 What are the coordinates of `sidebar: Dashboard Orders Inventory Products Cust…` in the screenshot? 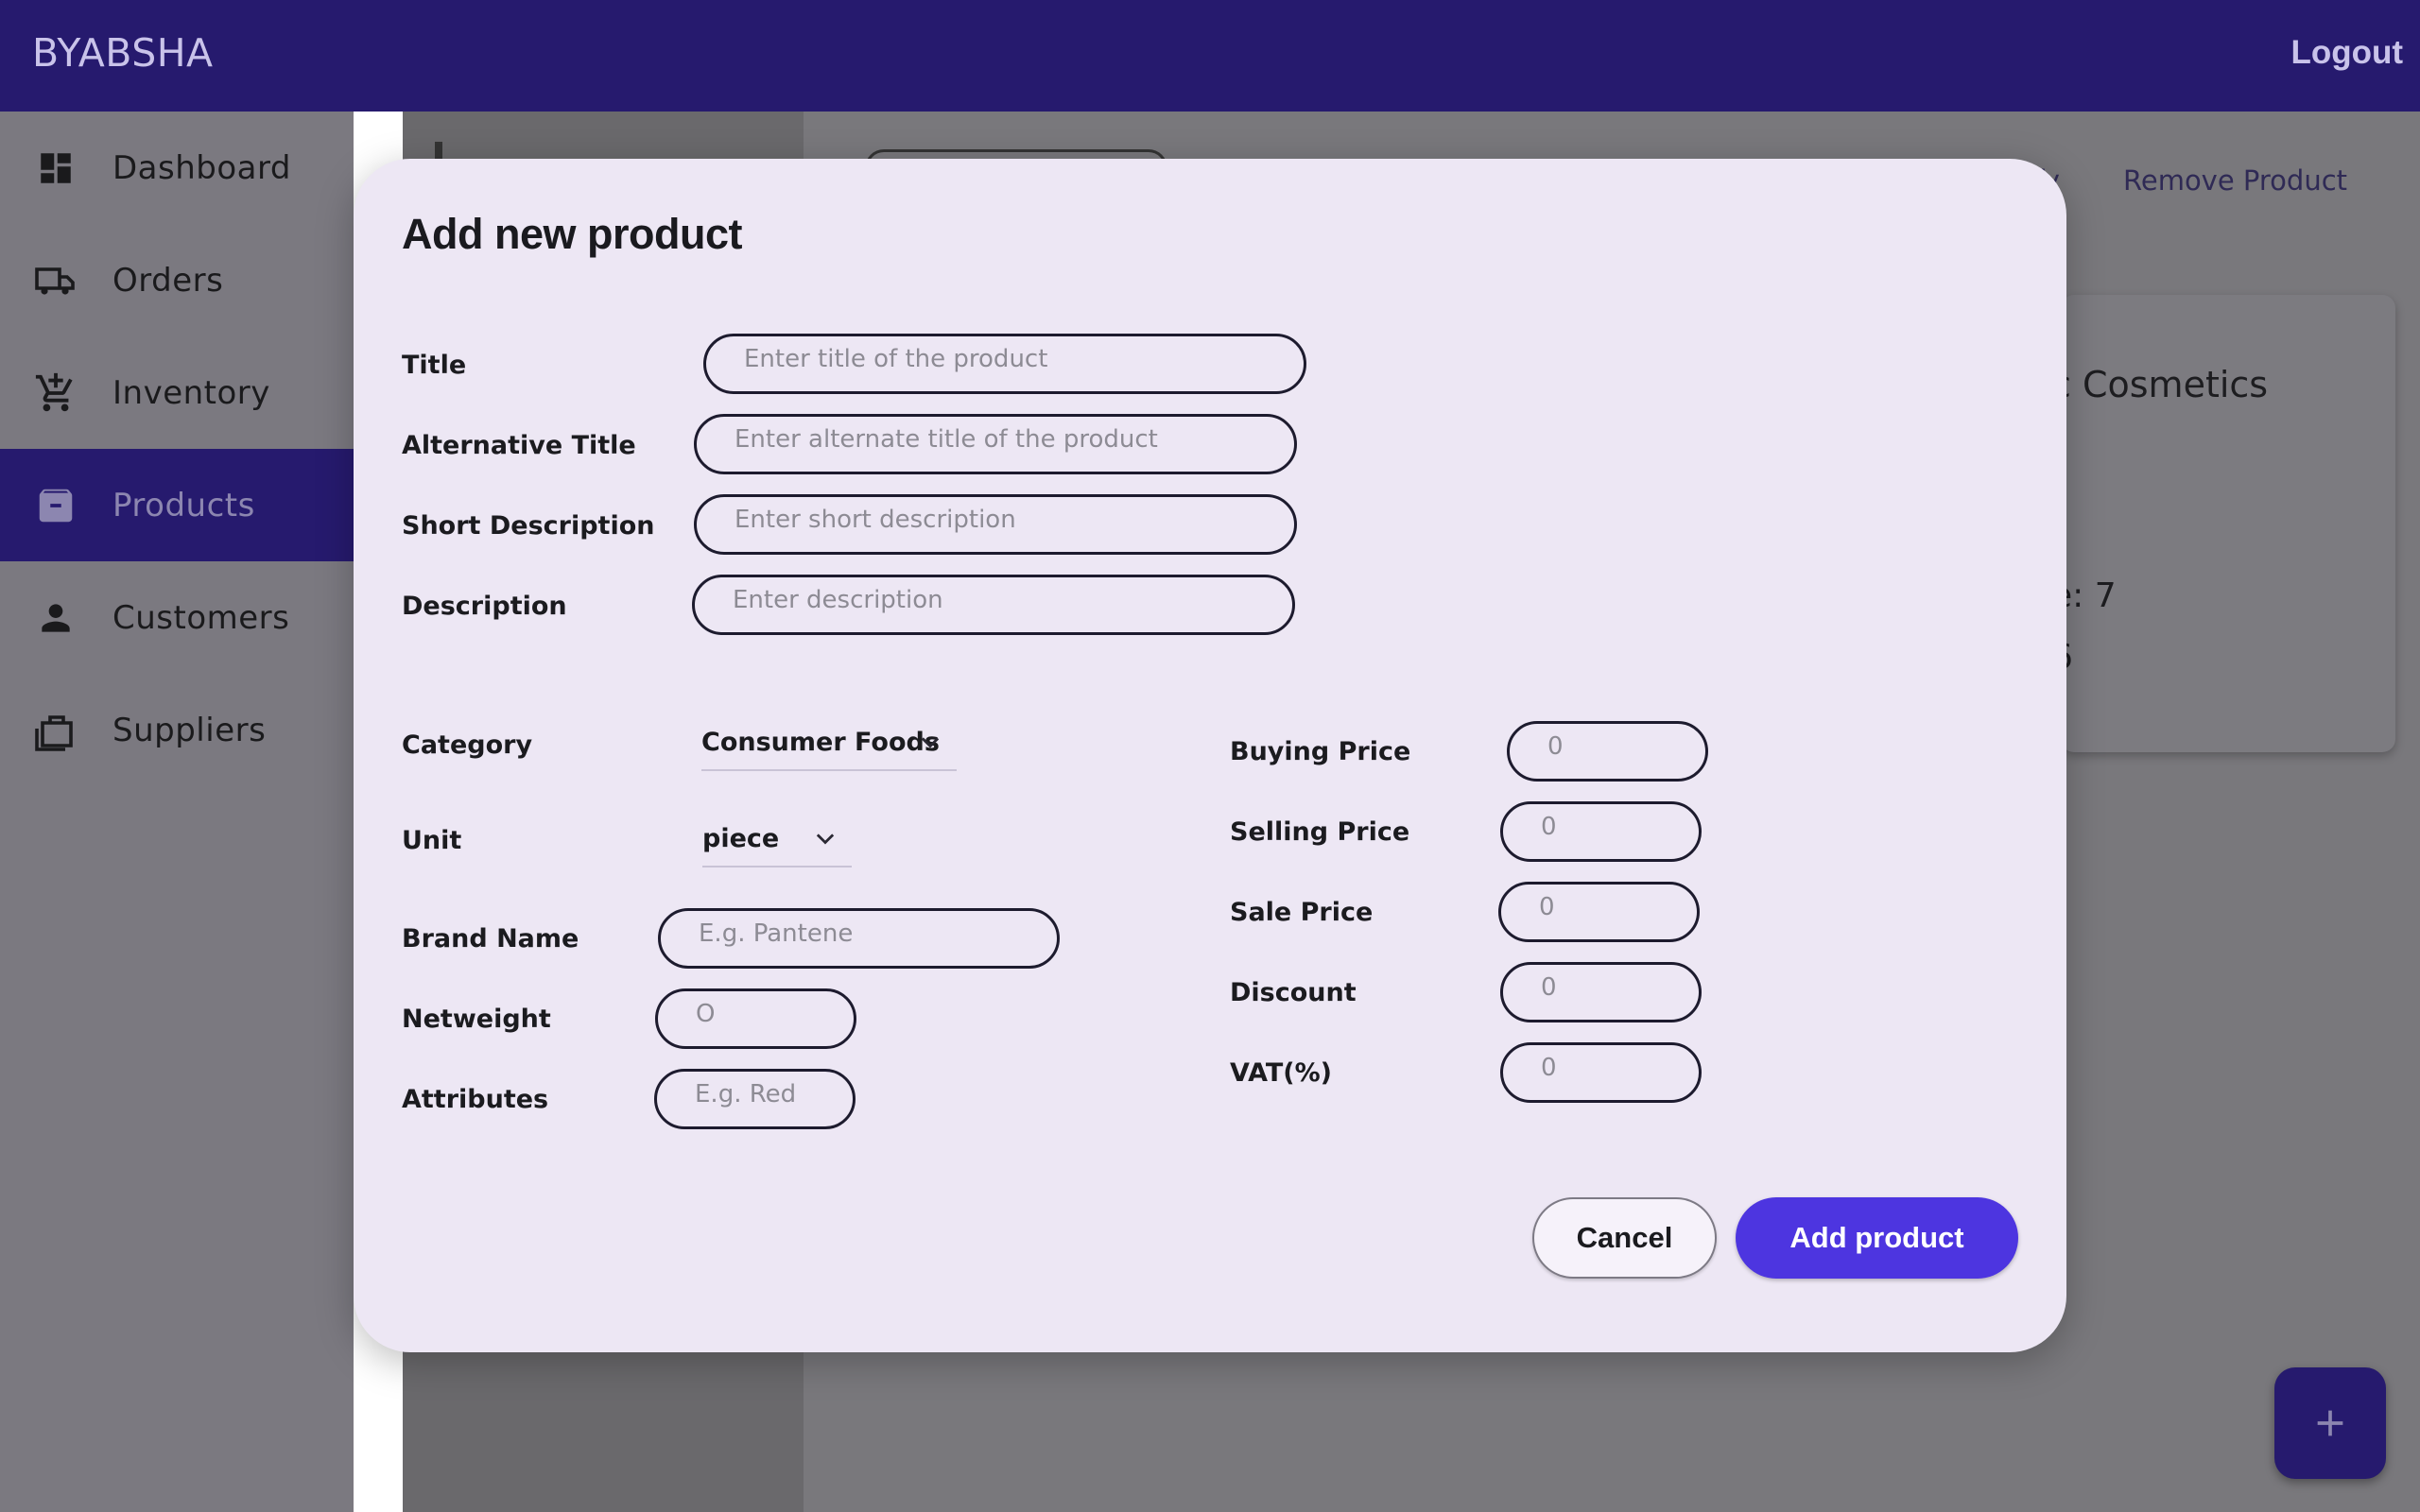 It's located at (177, 812).